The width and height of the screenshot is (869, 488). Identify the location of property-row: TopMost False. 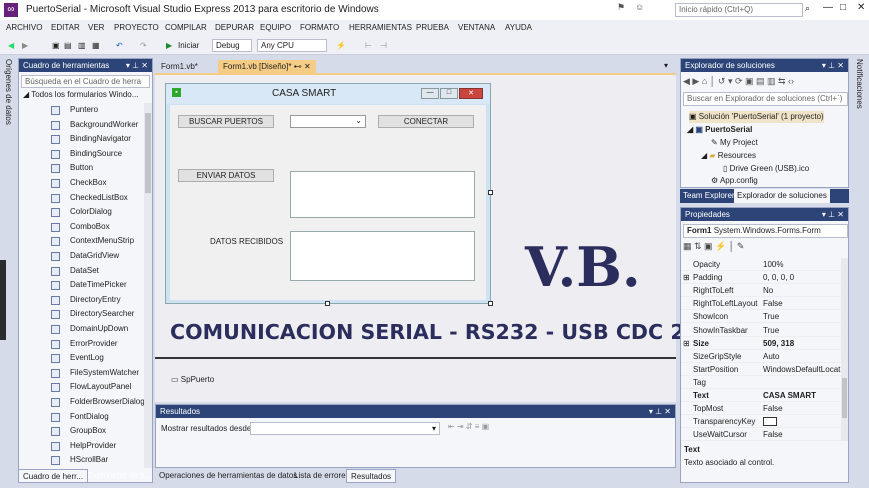
(761, 409).